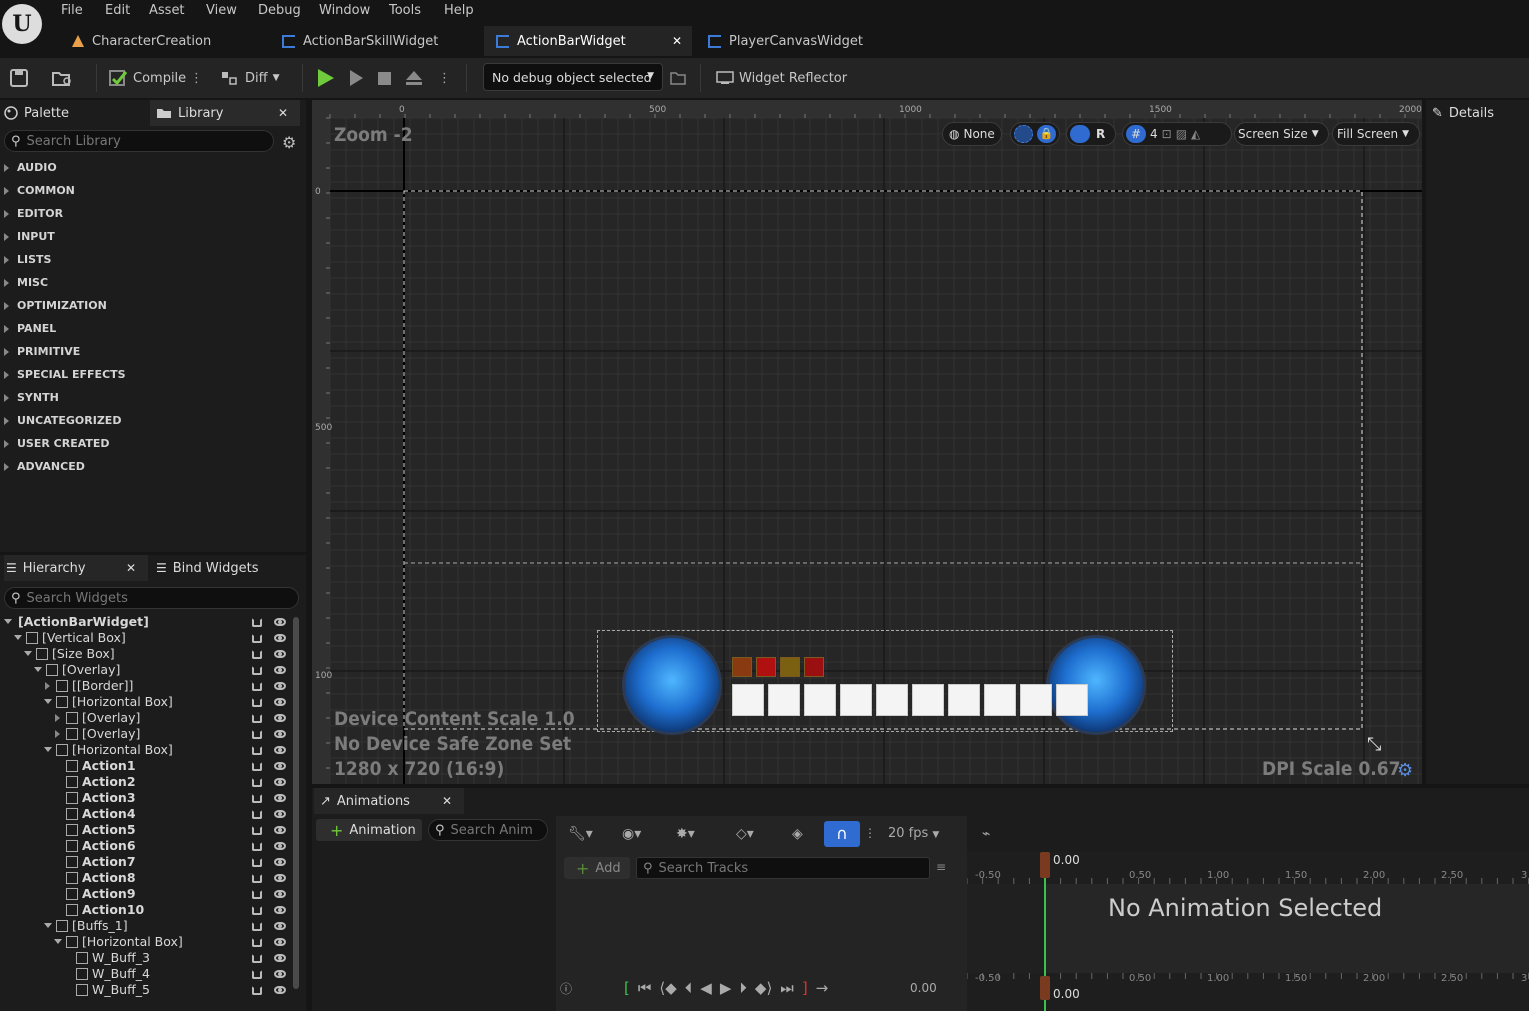 The image size is (1529, 1011). What do you see at coordinates (706, 988) in the screenshot?
I see `play-reverse-icon: ◀` at bounding box center [706, 988].